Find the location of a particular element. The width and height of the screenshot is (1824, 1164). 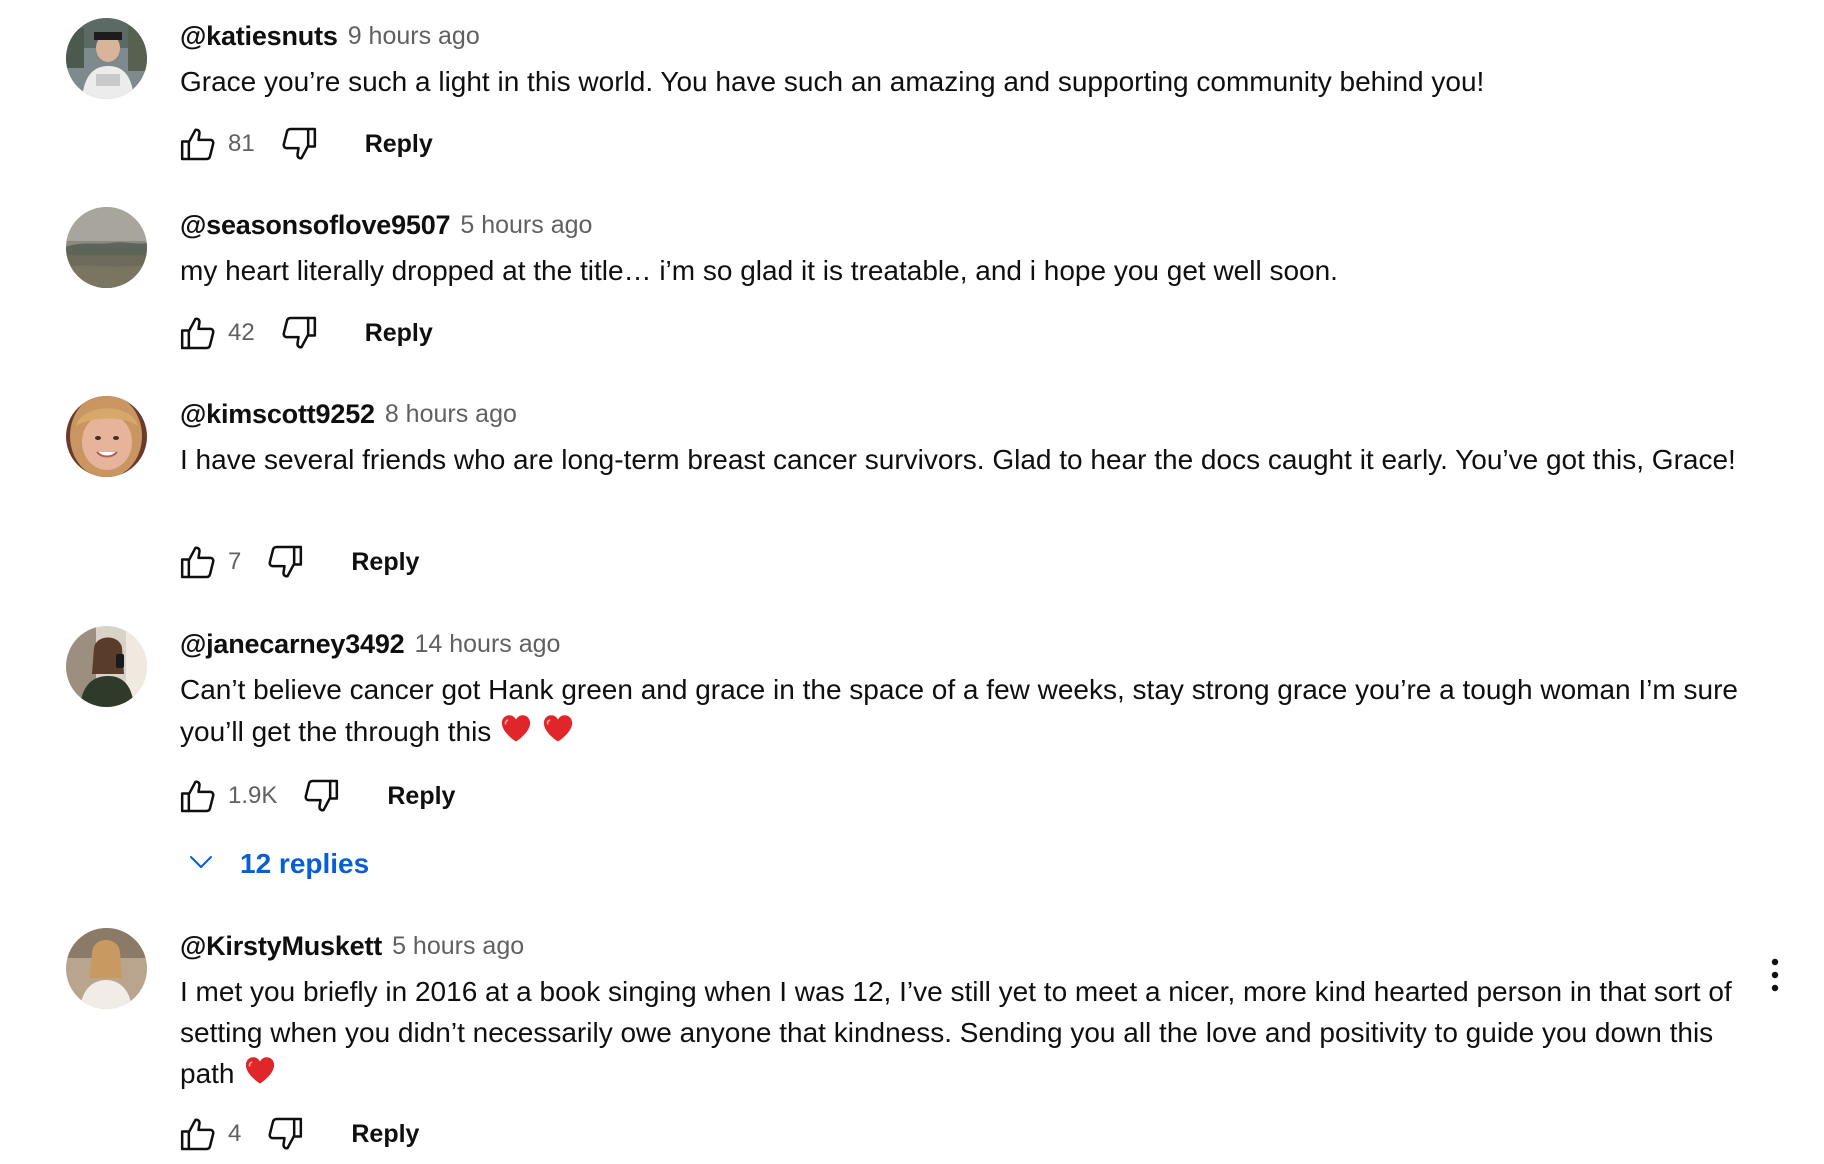

comment-actions: 7 Reply is located at coordinates (297, 562).